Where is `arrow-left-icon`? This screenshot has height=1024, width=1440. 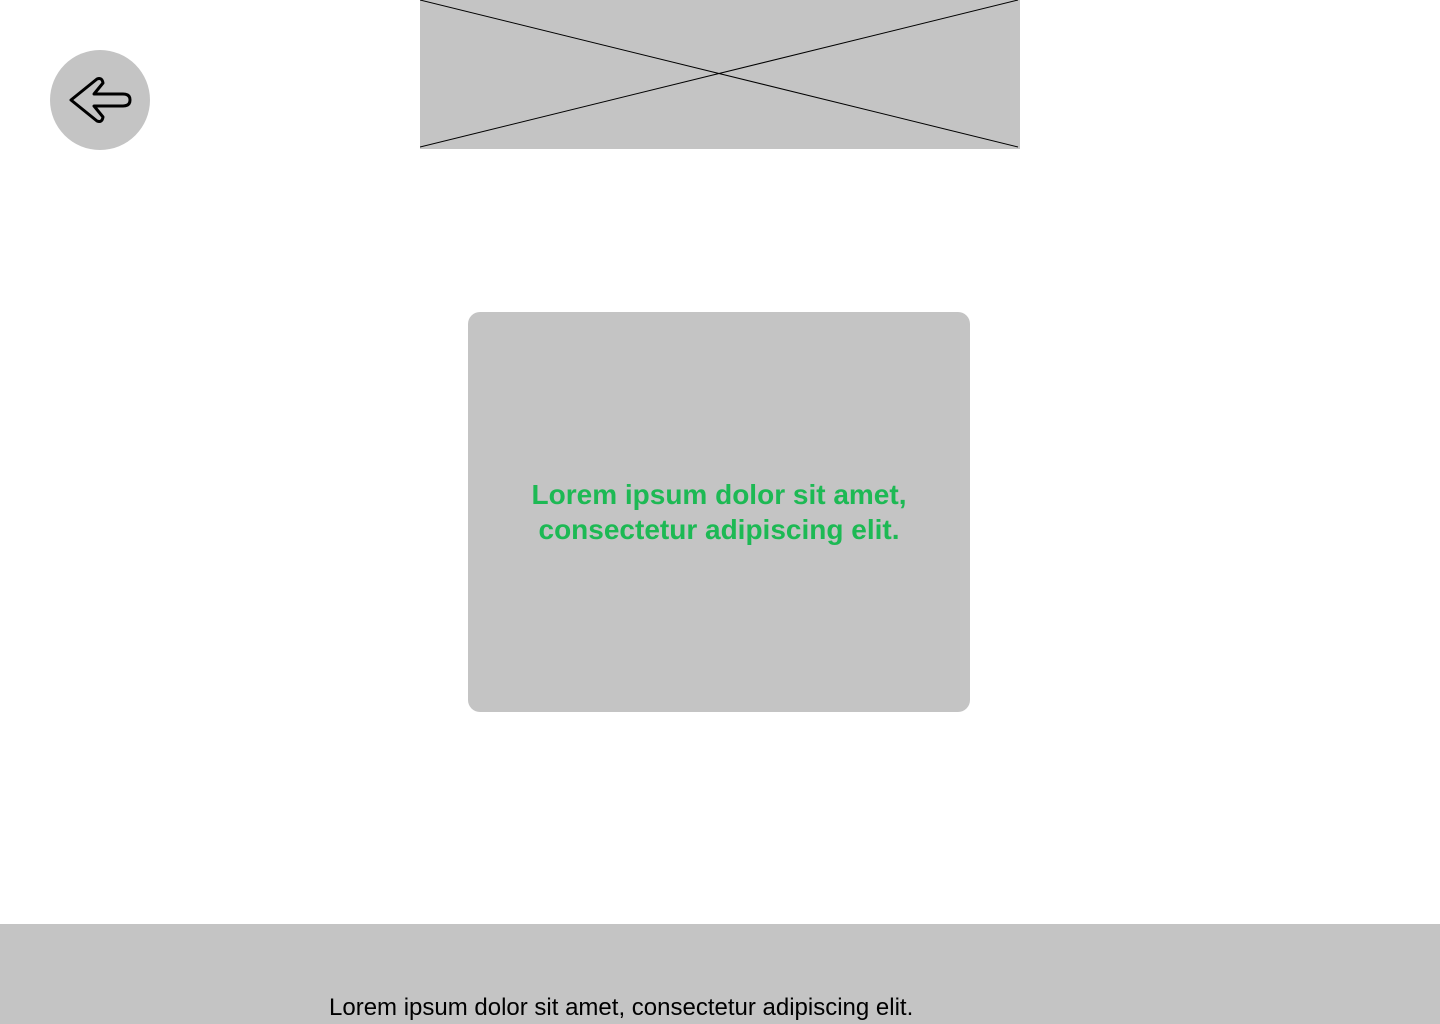 arrow-left-icon is located at coordinates (100, 100).